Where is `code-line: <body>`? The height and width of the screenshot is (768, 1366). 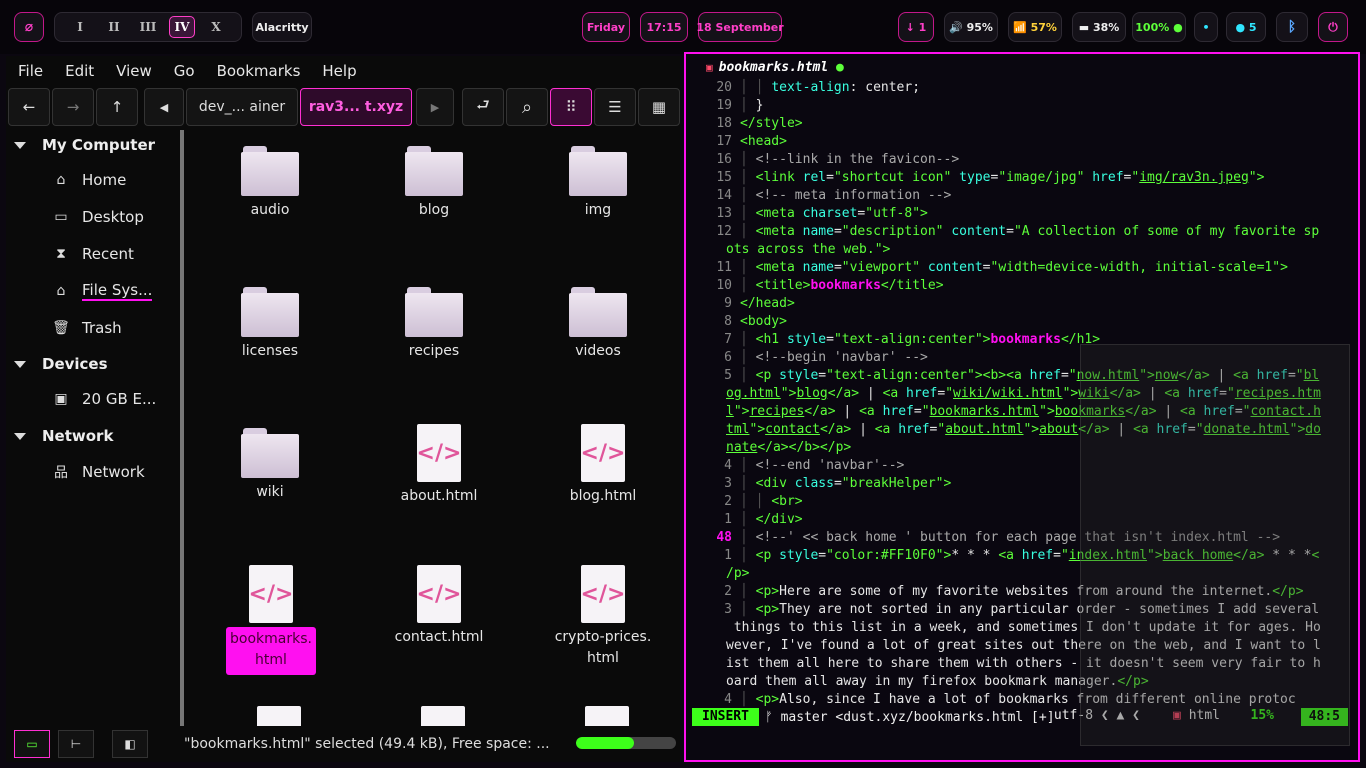 code-line: <body> is located at coordinates (763, 321).